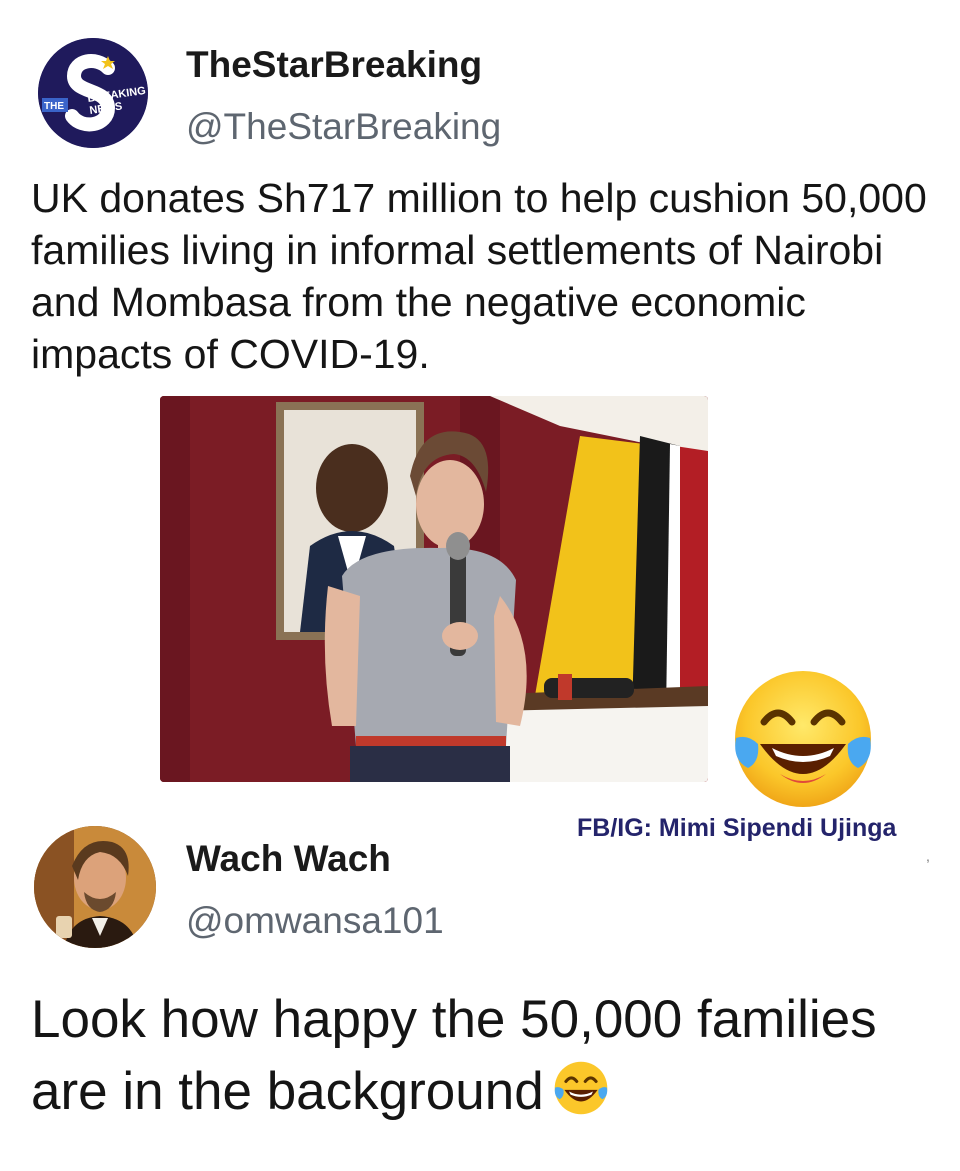 The image size is (960, 1171). Describe the element at coordinates (737, 828) in the screenshot. I see `watermark-text: FB/IG: Mimi Sipendi Ujinga` at that location.